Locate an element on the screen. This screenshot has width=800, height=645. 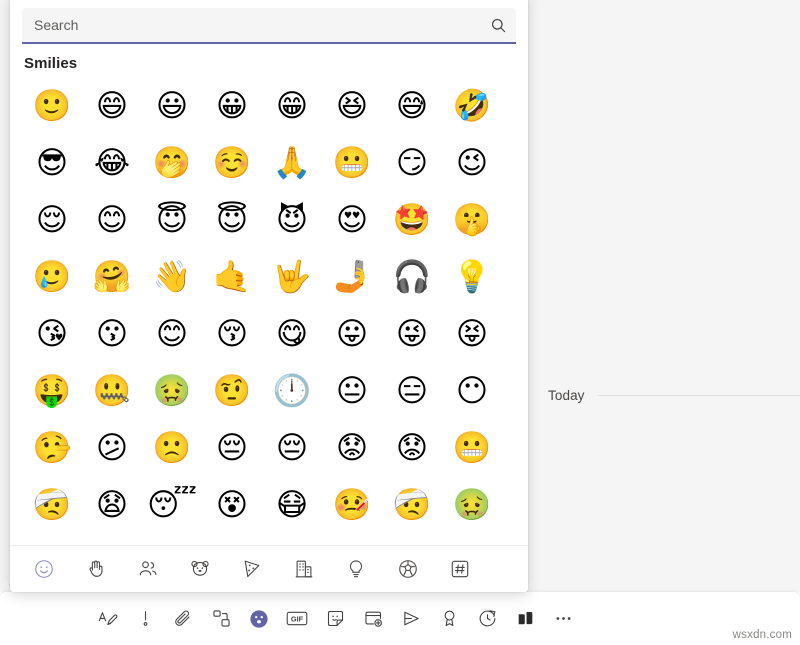
emoji-winking-face: 😉 is located at coordinates (472, 163).